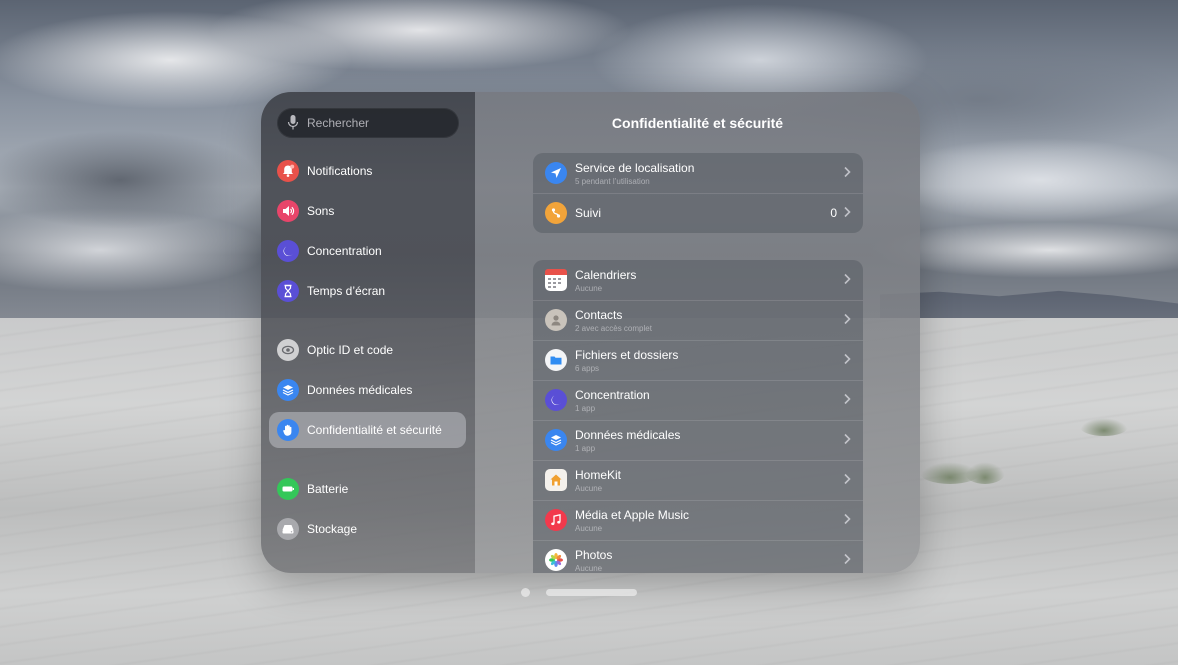 The height and width of the screenshot is (665, 1178). Describe the element at coordinates (350, 350) in the screenshot. I see `sidebar-item-label: Optic ID et code` at that location.